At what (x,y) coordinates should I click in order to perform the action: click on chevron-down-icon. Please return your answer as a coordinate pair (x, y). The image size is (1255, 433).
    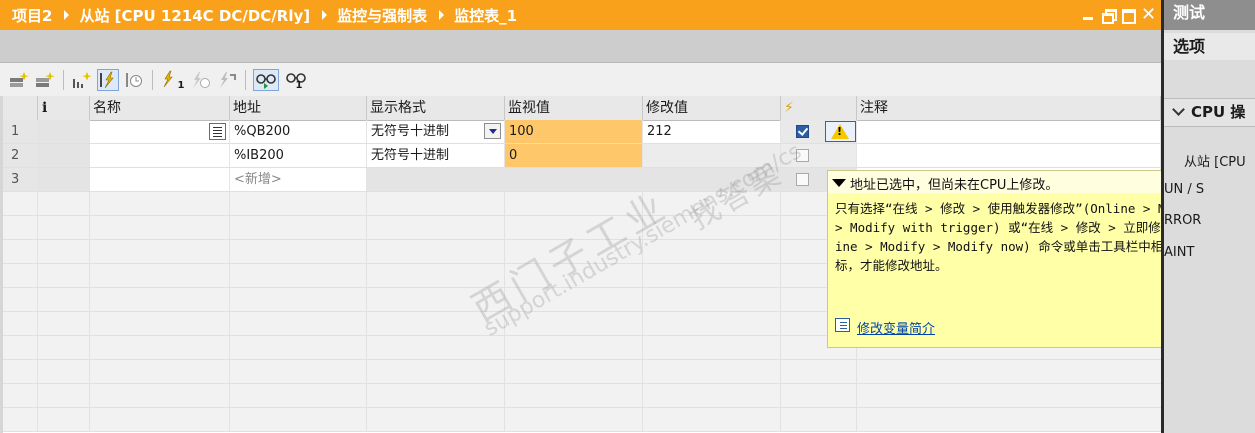
    Looking at the image, I should click on (1178, 109).